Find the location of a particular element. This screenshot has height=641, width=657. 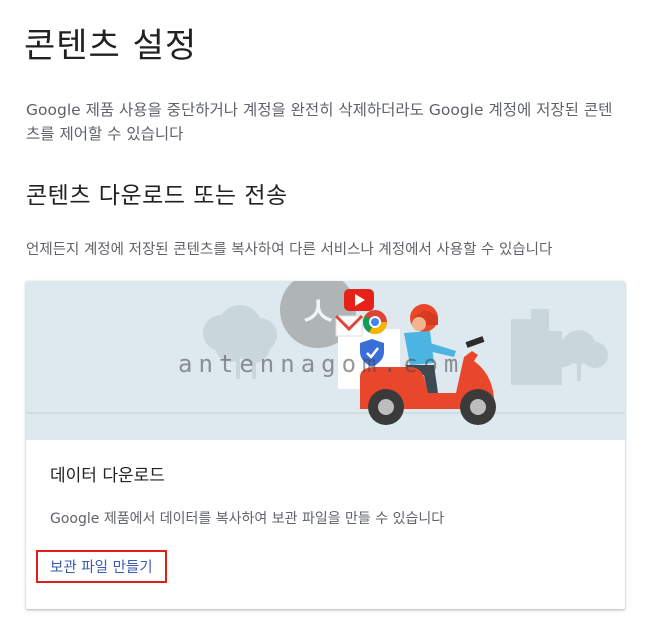

card-description: Google 제품에서 데이터를 복사하여 보관 파일을 만들 수 있습니다 is located at coordinates (247, 519).